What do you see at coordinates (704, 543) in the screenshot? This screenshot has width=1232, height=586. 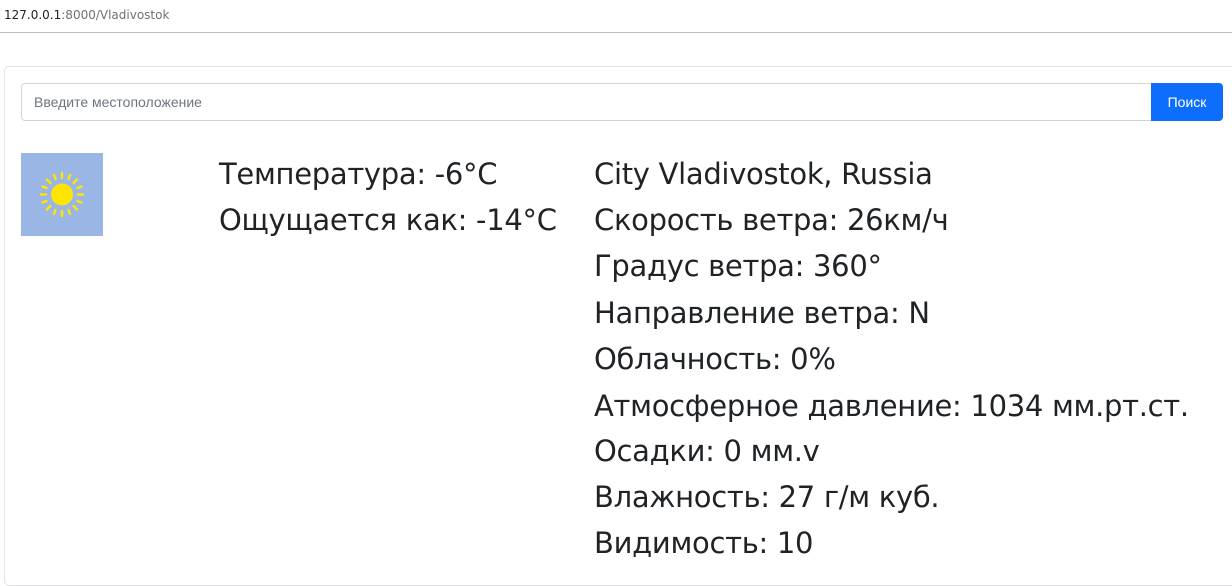 I see `visibility-text: Видимость: 10` at bounding box center [704, 543].